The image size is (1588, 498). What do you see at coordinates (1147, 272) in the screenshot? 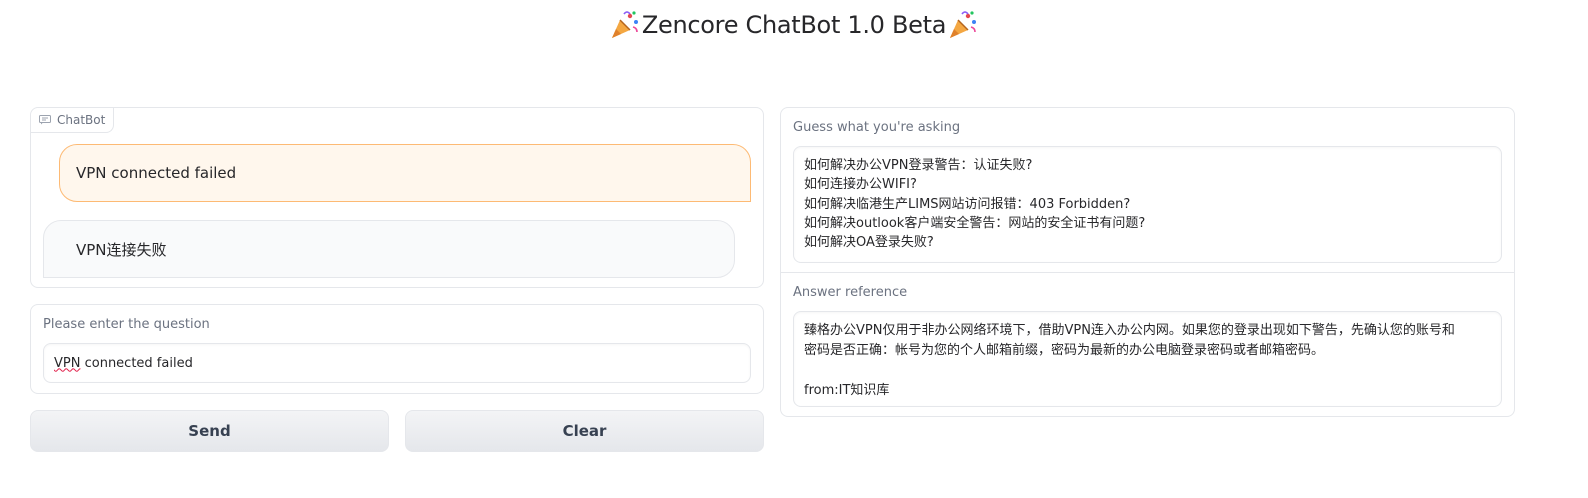
I see `divider` at bounding box center [1147, 272].